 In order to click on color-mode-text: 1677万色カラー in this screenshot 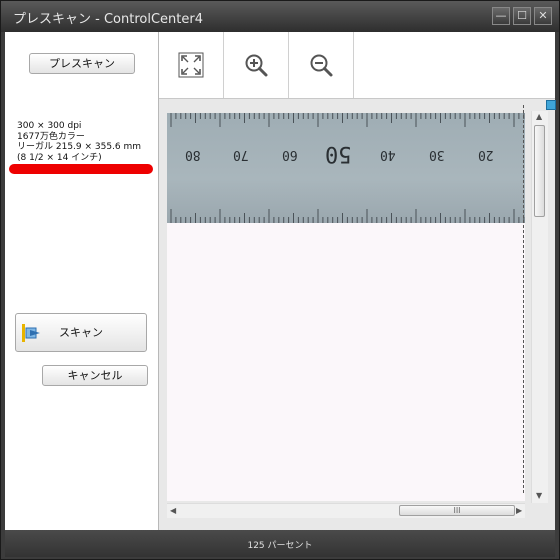, I will do `click(51, 136)`.